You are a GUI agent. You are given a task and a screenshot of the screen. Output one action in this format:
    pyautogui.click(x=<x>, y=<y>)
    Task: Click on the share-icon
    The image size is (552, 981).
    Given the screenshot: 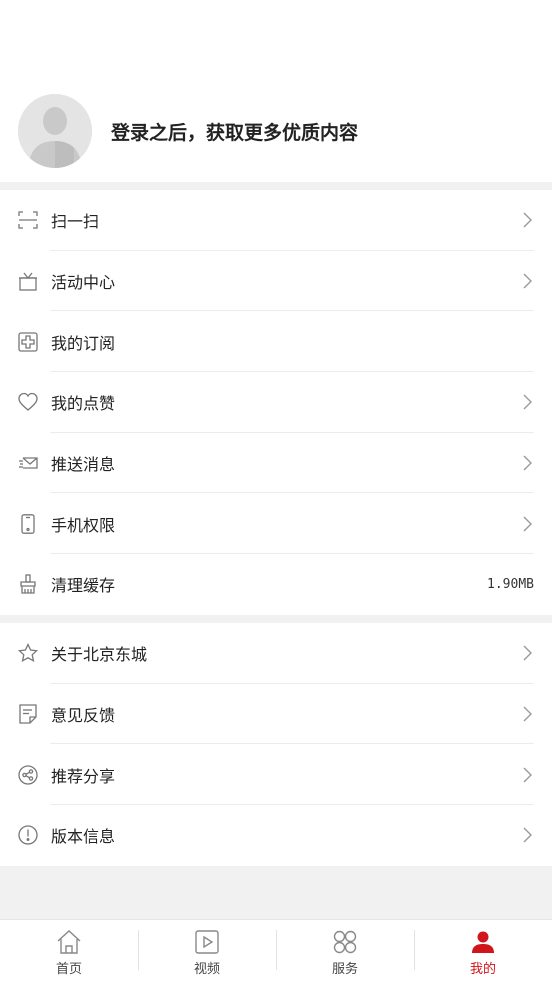 What is the action you would take?
    pyautogui.click(x=28, y=774)
    